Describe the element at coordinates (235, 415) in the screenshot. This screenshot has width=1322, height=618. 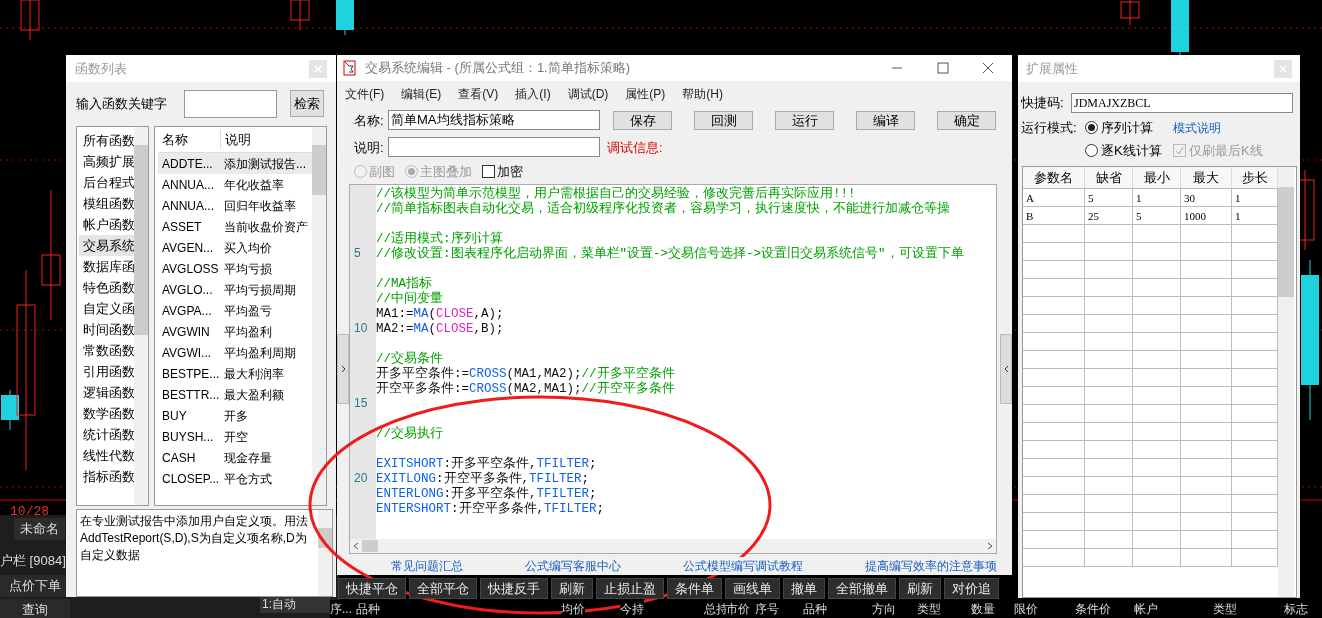
I see `function-row: BUY 开多` at that location.